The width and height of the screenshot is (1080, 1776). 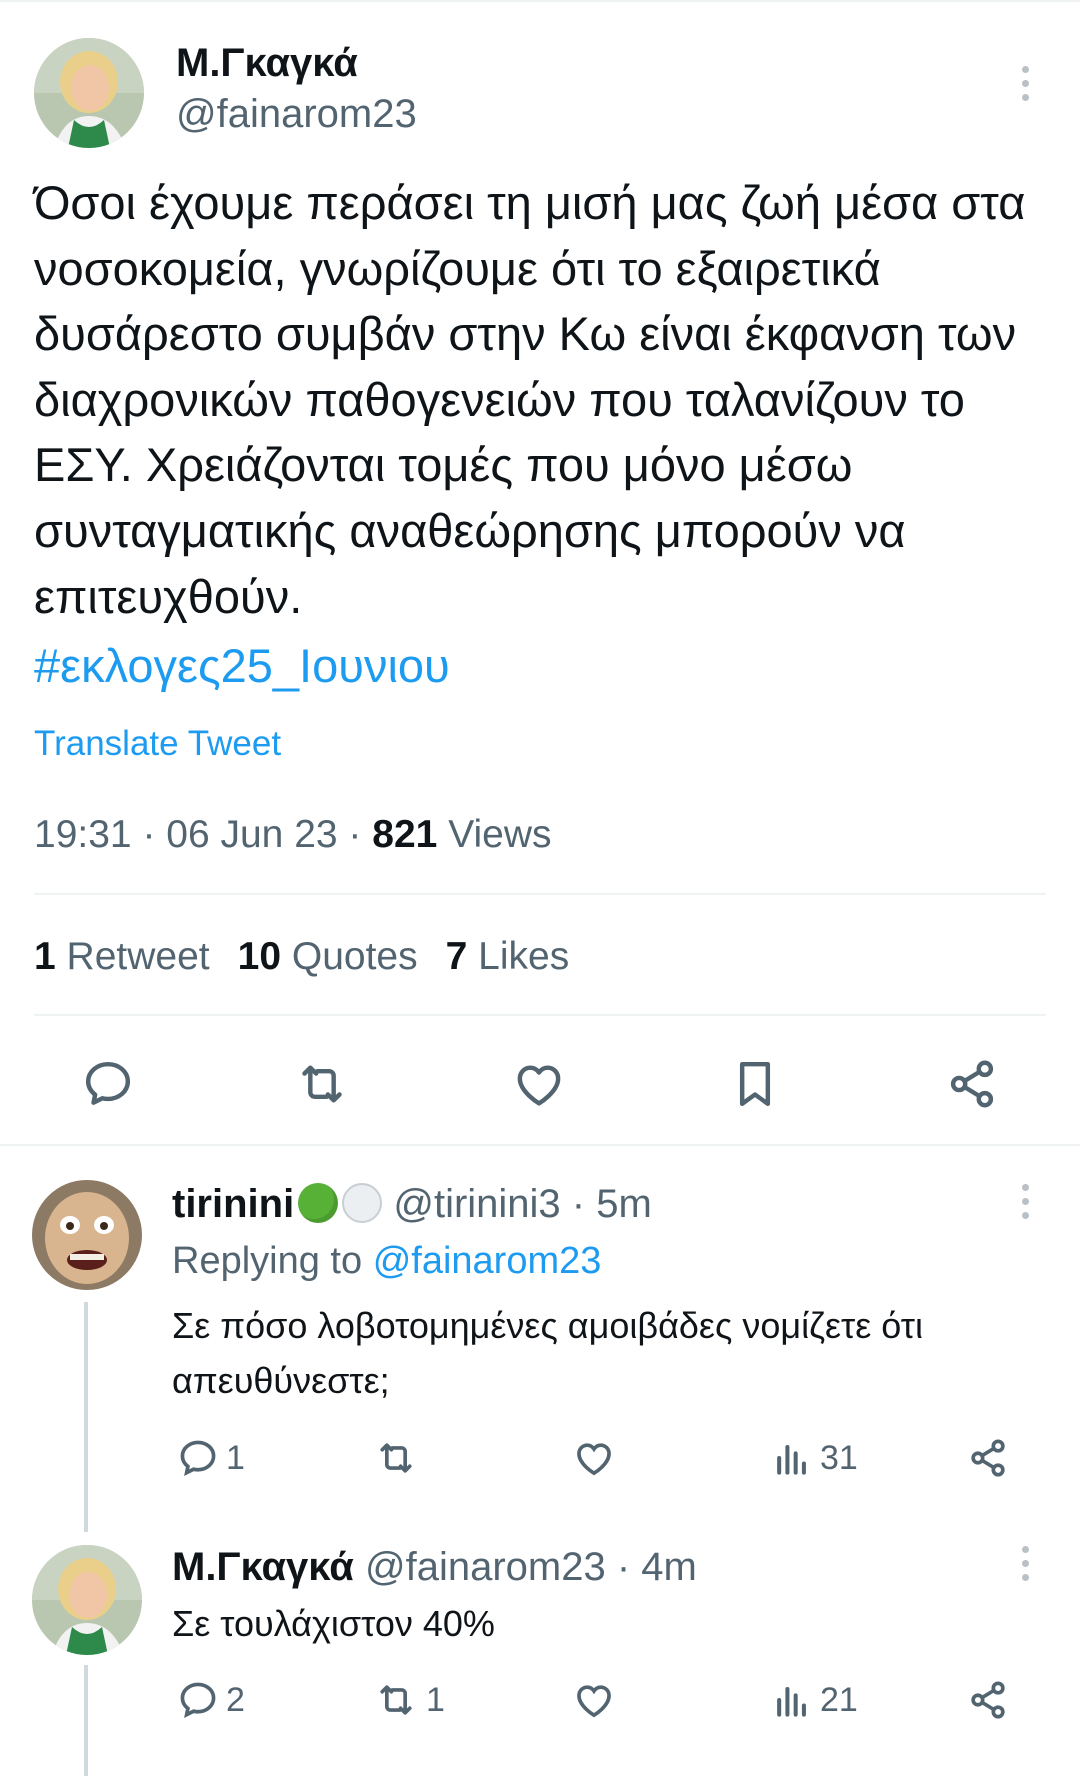 I want to click on translate-tweet-link: Translate Tweet, so click(x=157, y=744).